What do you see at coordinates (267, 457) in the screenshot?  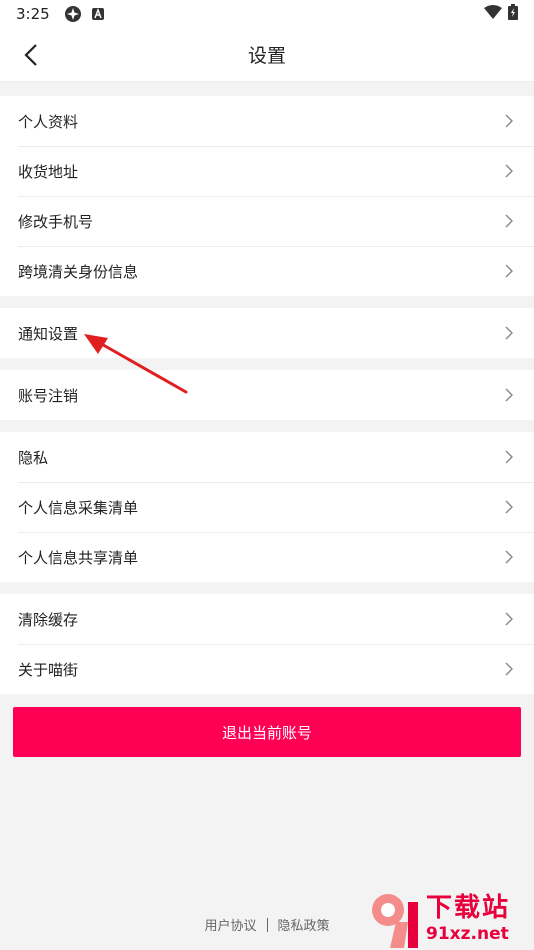 I see `settings-item-privacy: 隐私` at bounding box center [267, 457].